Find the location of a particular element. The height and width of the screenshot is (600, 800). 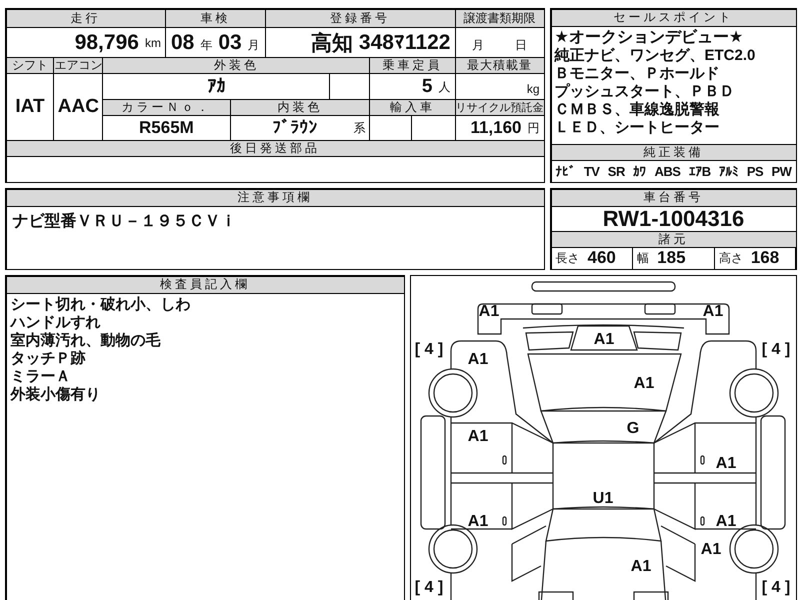

spec-label: 幅 is located at coordinates (643, 258).